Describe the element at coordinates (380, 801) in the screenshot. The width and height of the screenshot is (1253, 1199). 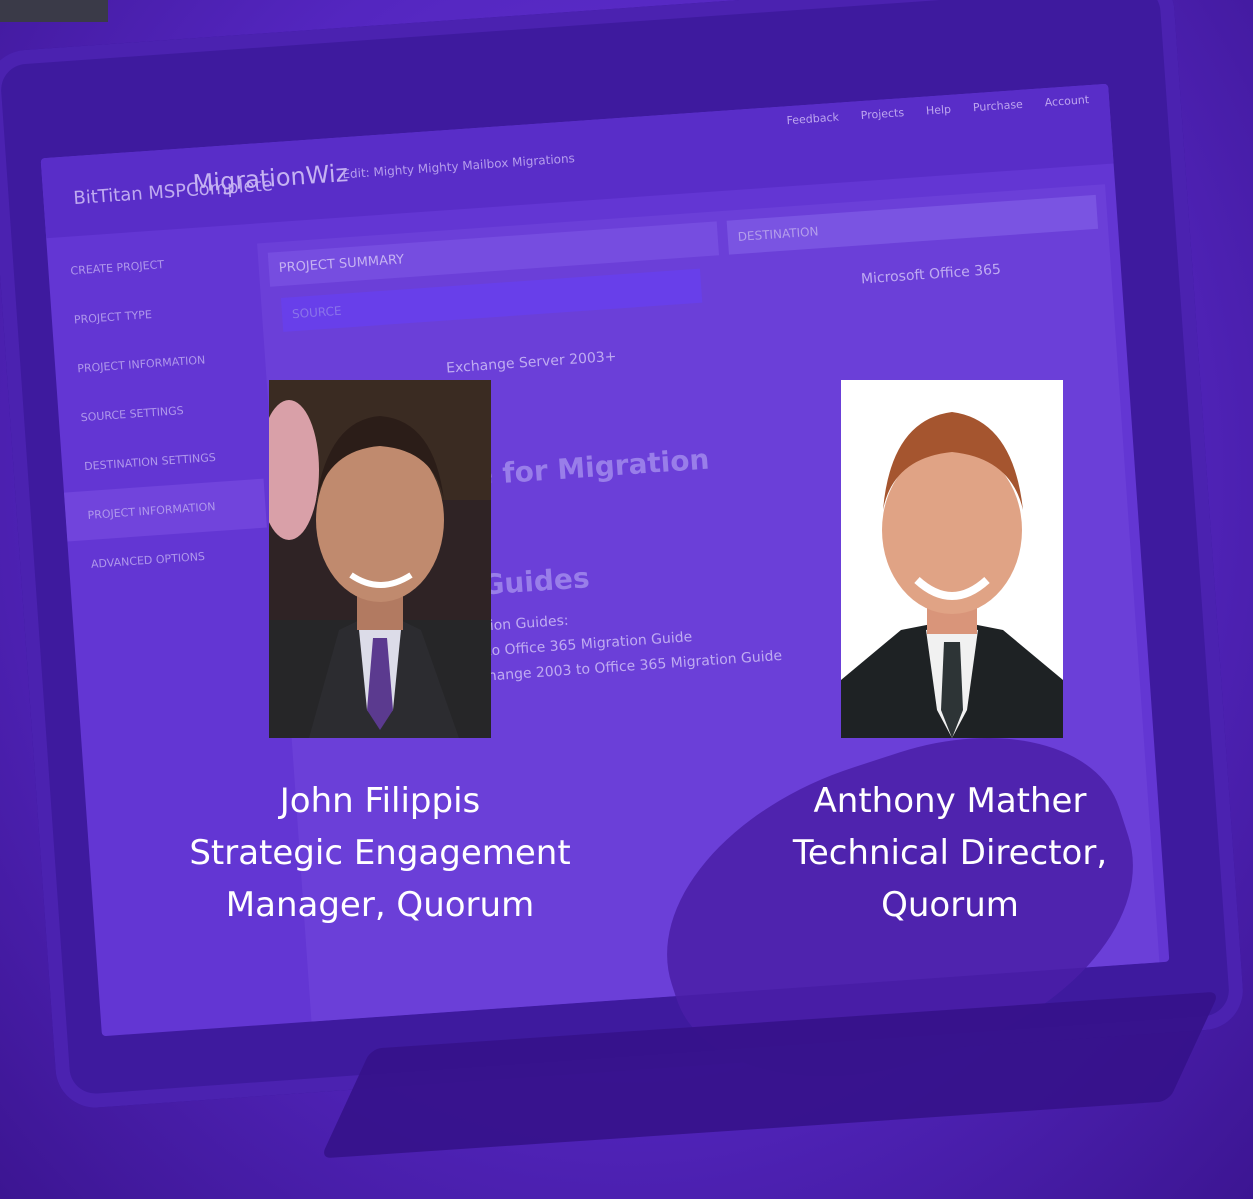
I see `person-name: John Filippis` at that location.